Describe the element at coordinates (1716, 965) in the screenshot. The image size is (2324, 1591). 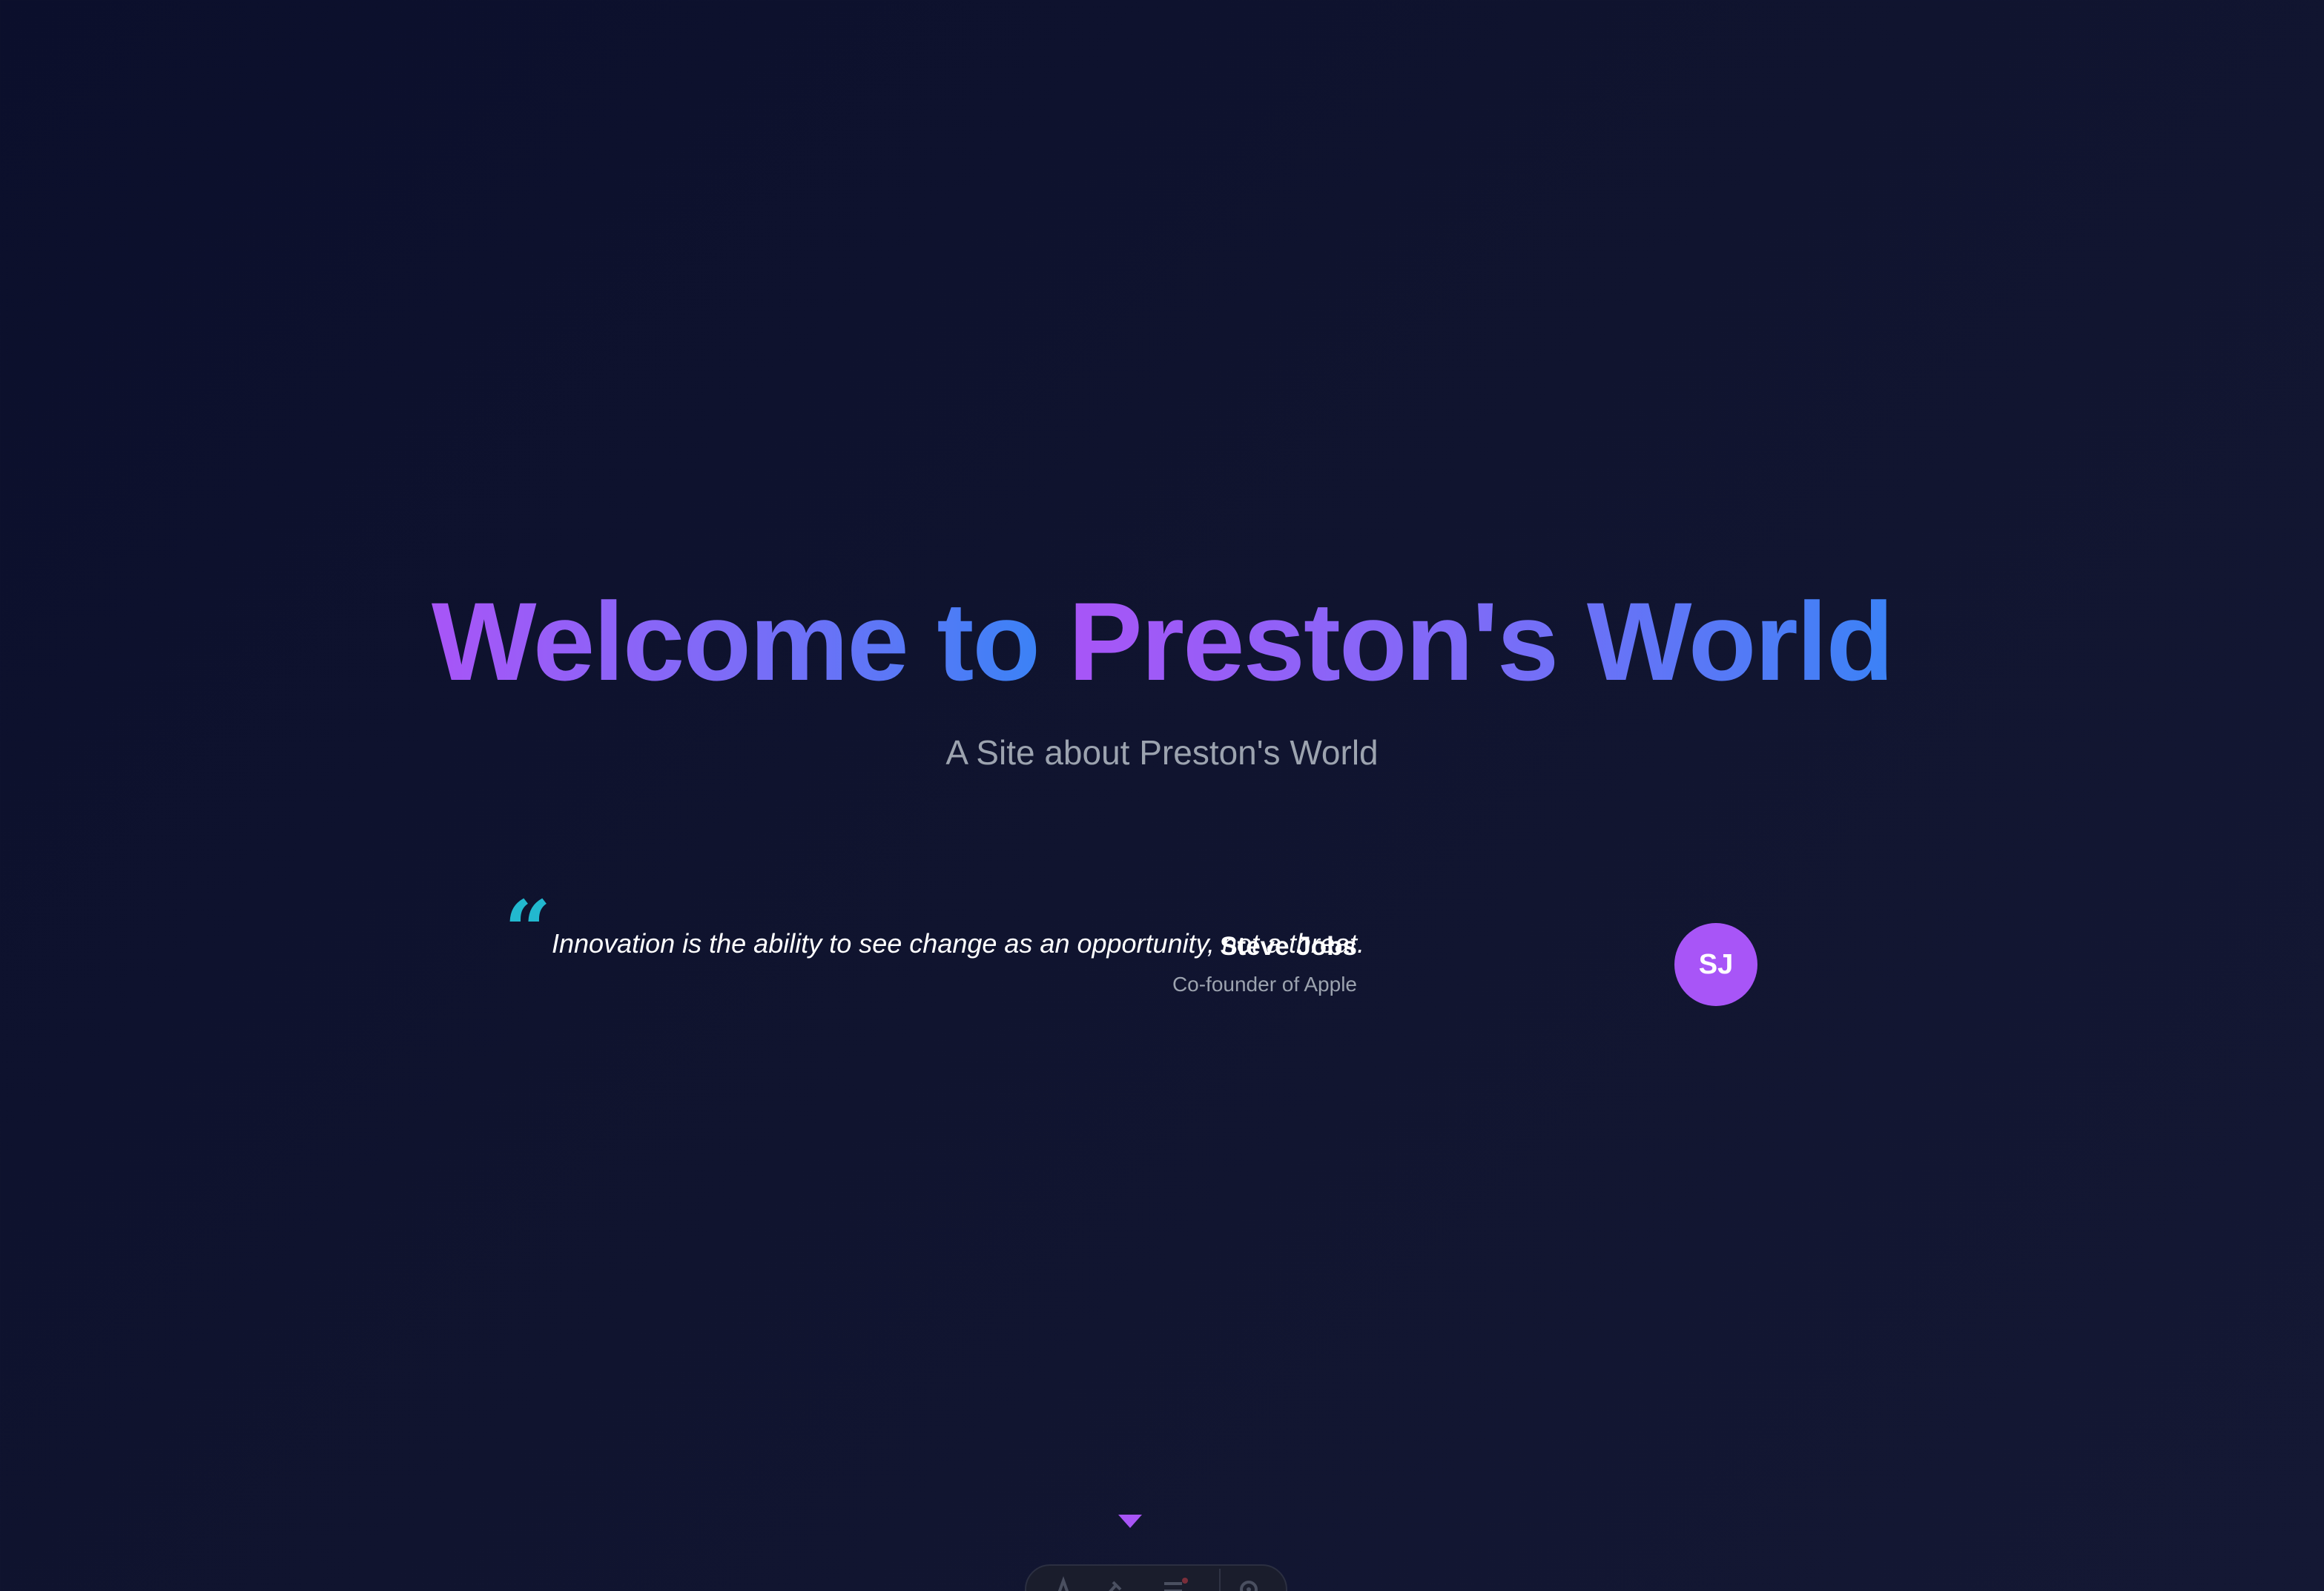
I see `avatar: SJ` at that location.